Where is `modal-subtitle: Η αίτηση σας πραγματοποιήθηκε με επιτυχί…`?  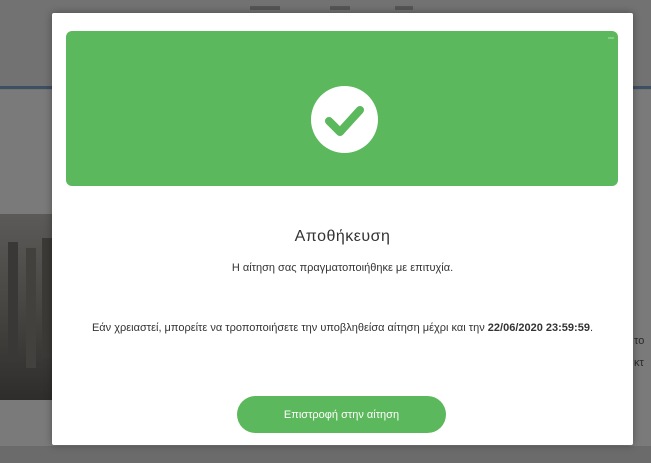
modal-subtitle: Η αίτηση σας πραγματοποιήθηκε με επιτυχί… is located at coordinates (342, 268).